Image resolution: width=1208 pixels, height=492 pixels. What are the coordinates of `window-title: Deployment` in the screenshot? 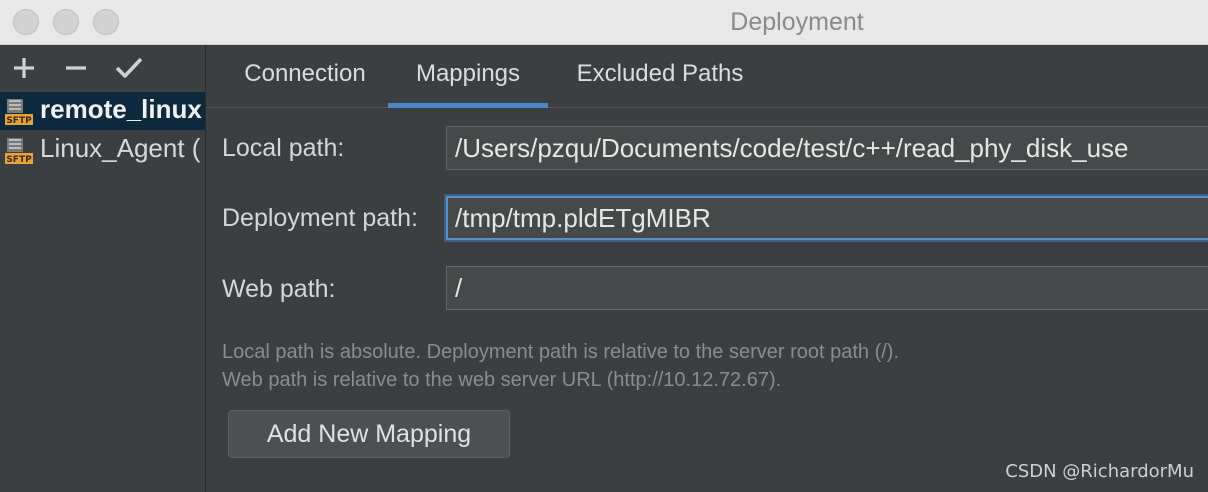 It's located at (797, 22).